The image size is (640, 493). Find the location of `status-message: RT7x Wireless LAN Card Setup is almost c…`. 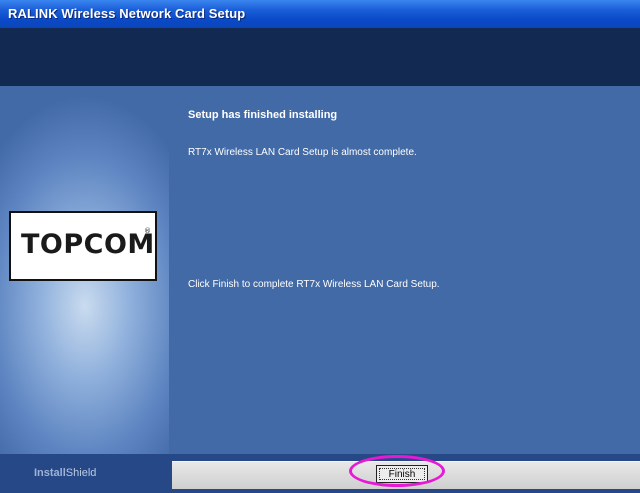

status-message: RT7x Wireless LAN Card Setup is almost c… is located at coordinates (302, 152).